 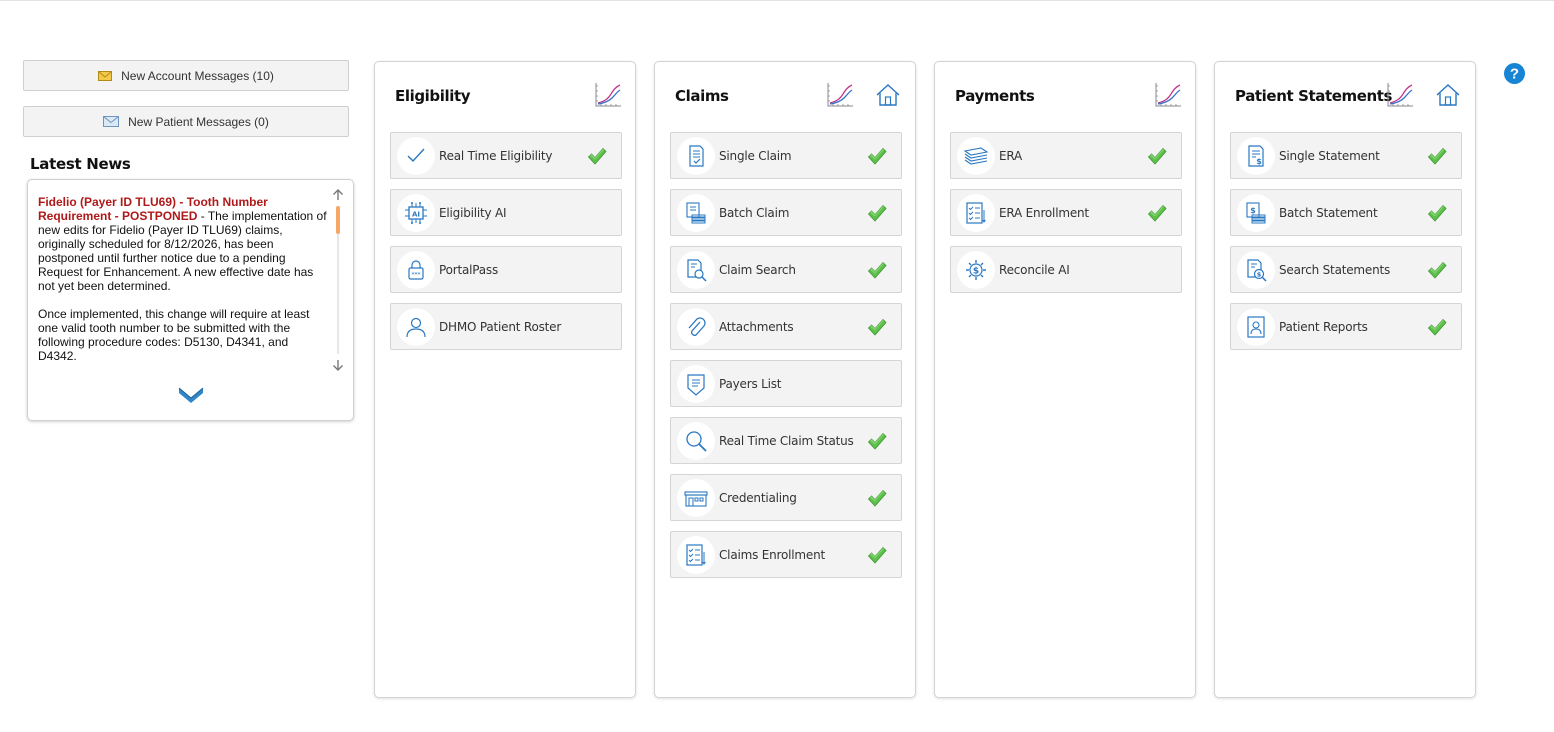 I want to click on tile-label: Eligibility AI, so click(x=473, y=213).